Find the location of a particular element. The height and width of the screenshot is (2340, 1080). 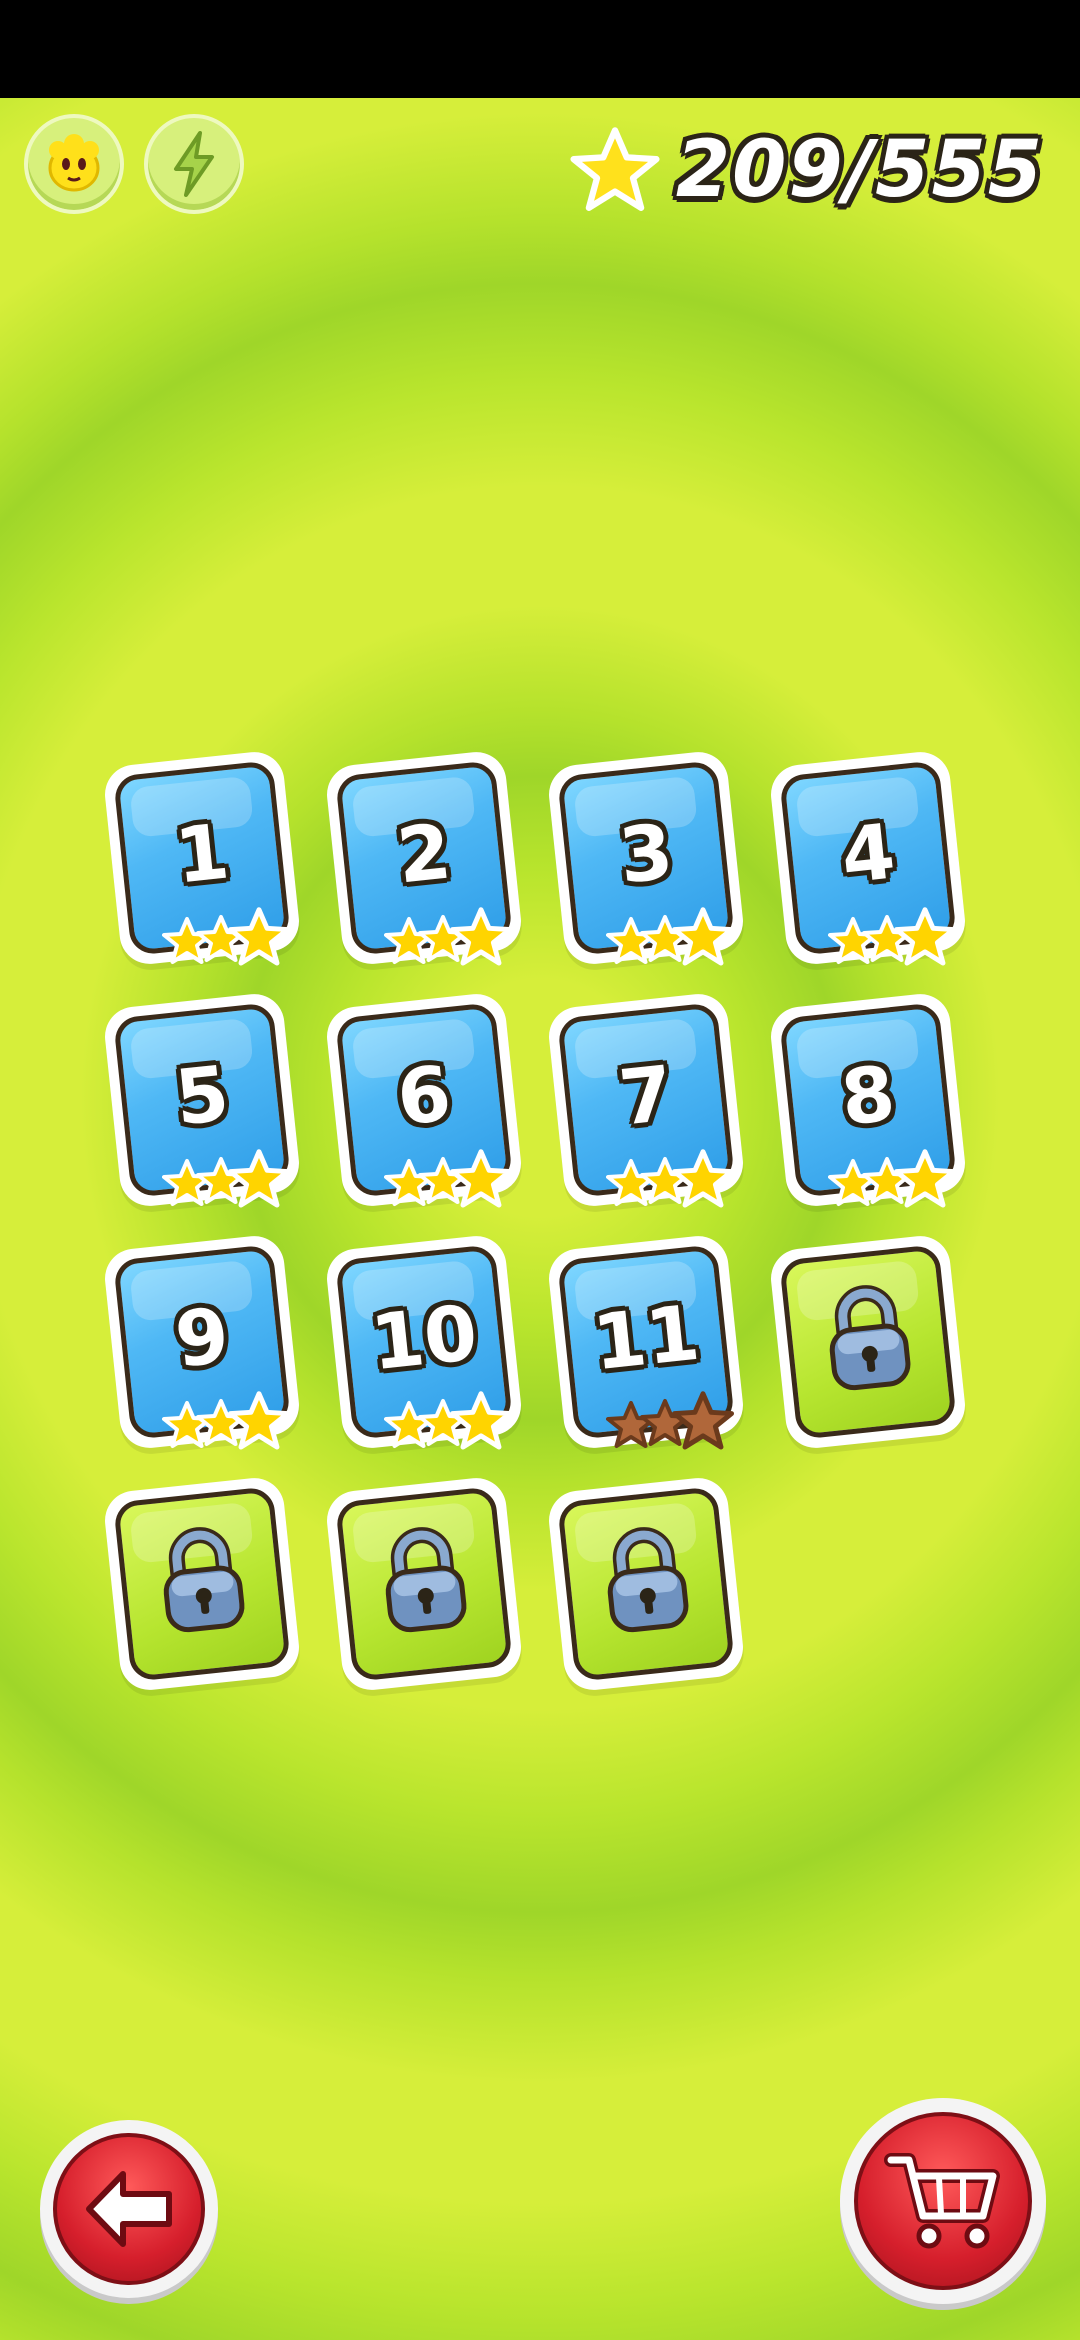

lightning-icon is located at coordinates (194, 164).